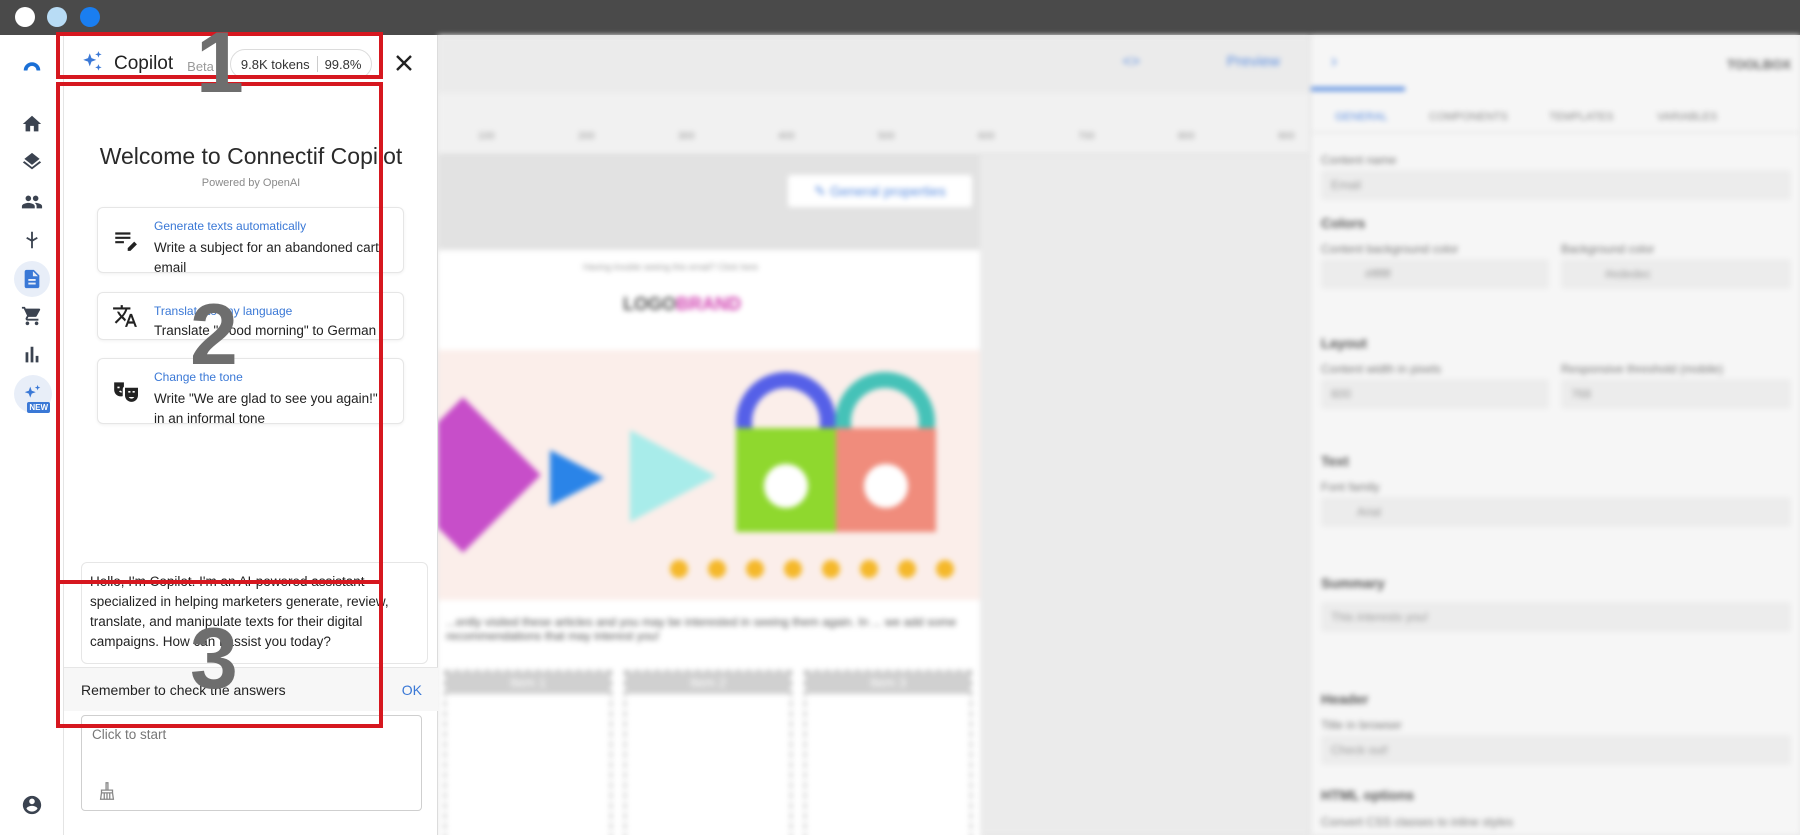 The width and height of the screenshot is (1800, 835). I want to click on connectif-logo-icon, so click(32, 65).